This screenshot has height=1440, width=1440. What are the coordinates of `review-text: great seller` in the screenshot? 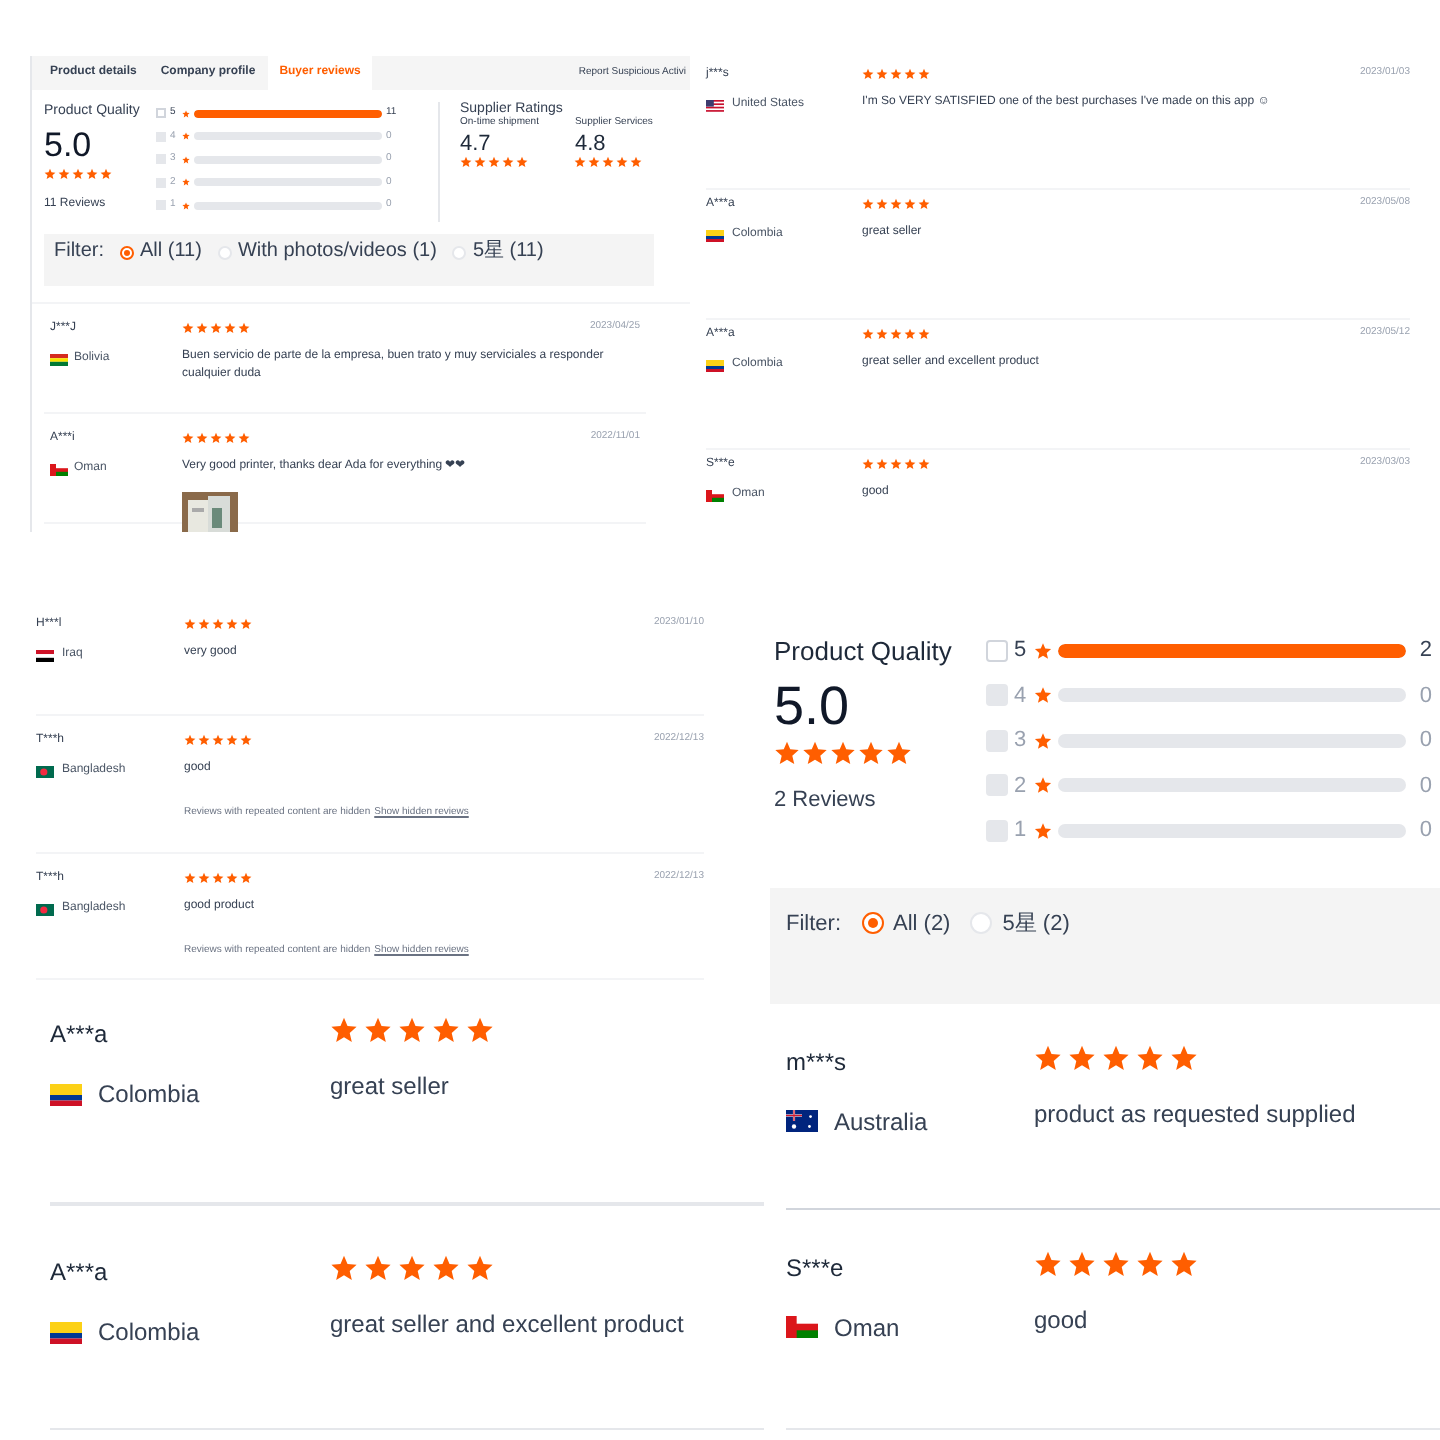 It's located at (390, 1087).